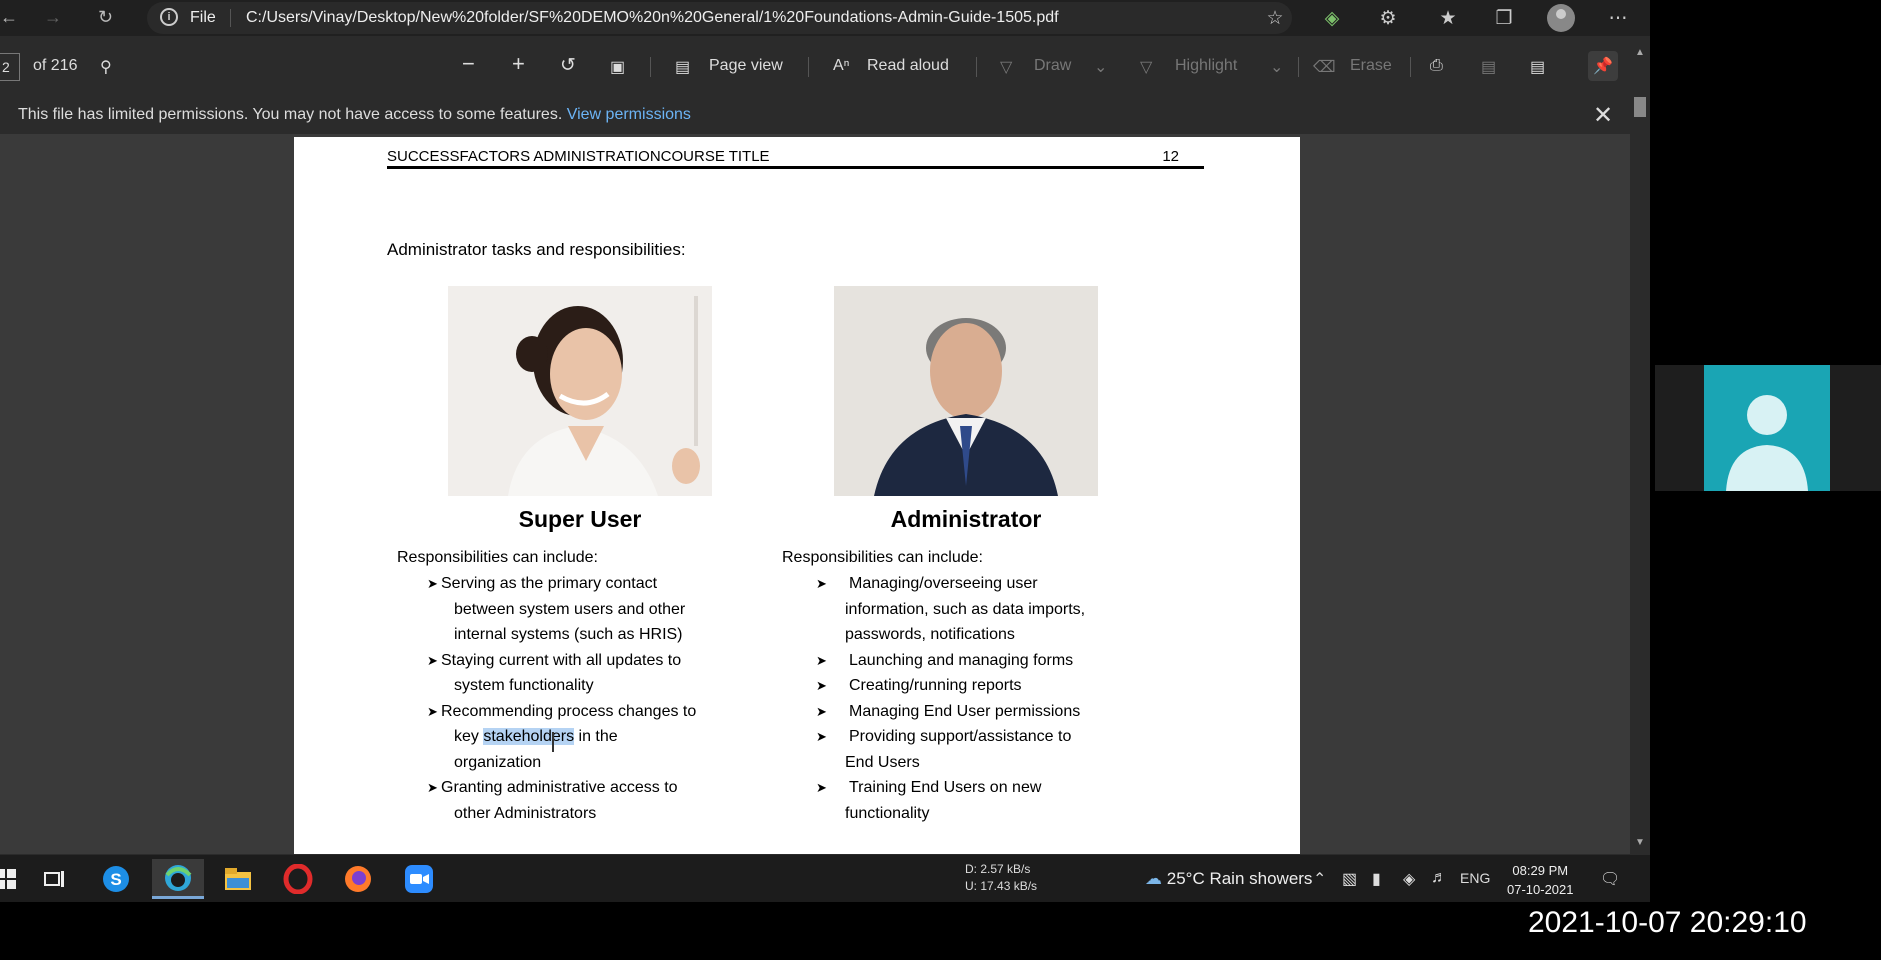 This screenshot has height=960, width=1881. I want to click on pin-icon: 📌, so click(1603, 66).